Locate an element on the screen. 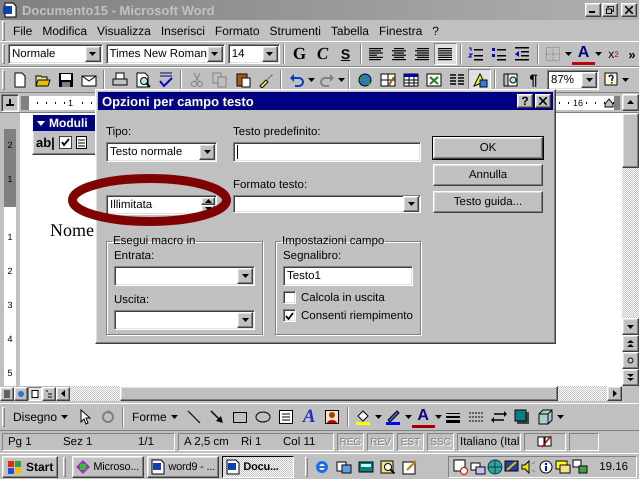 Image resolution: width=639 pixels, height=479 pixels. fill-color-icon is located at coordinates (363, 417).